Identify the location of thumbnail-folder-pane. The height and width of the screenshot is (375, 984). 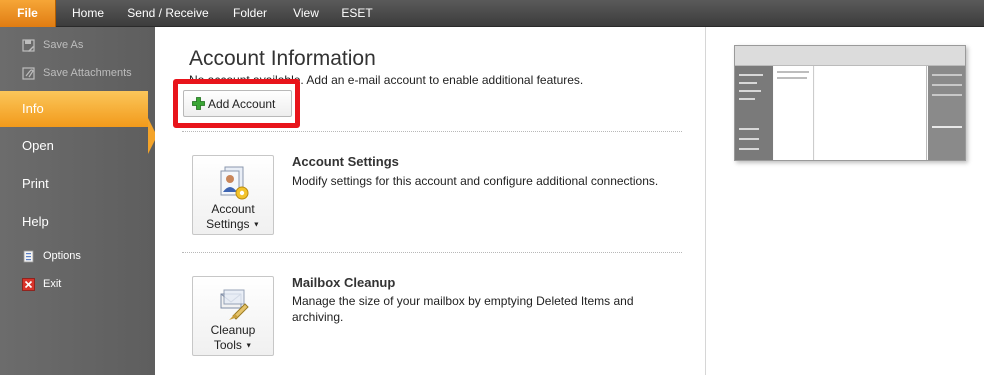
(754, 113).